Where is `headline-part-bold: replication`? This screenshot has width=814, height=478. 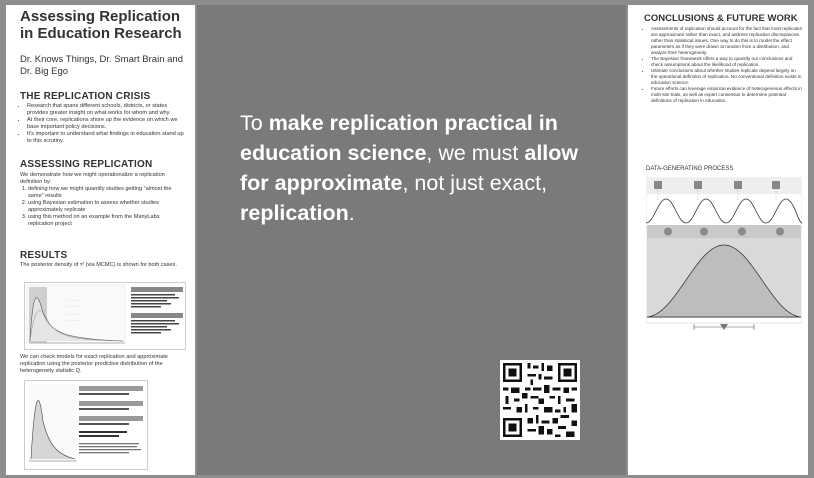
headline-part-bold: replication is located at coordinates (294, 213).